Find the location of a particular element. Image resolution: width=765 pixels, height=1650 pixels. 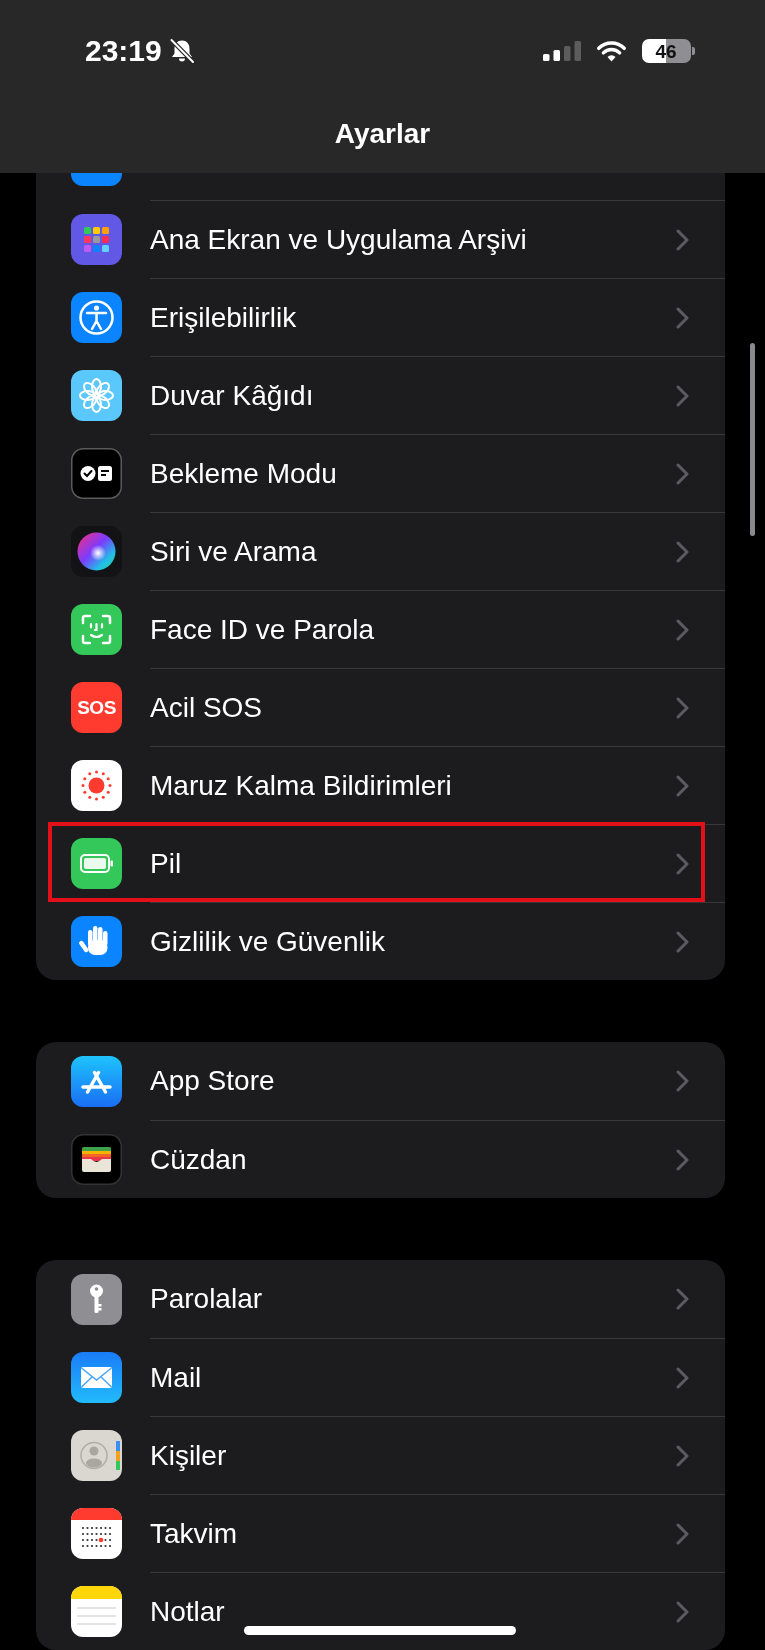

orb-icon is located at coordinates (96, 551).